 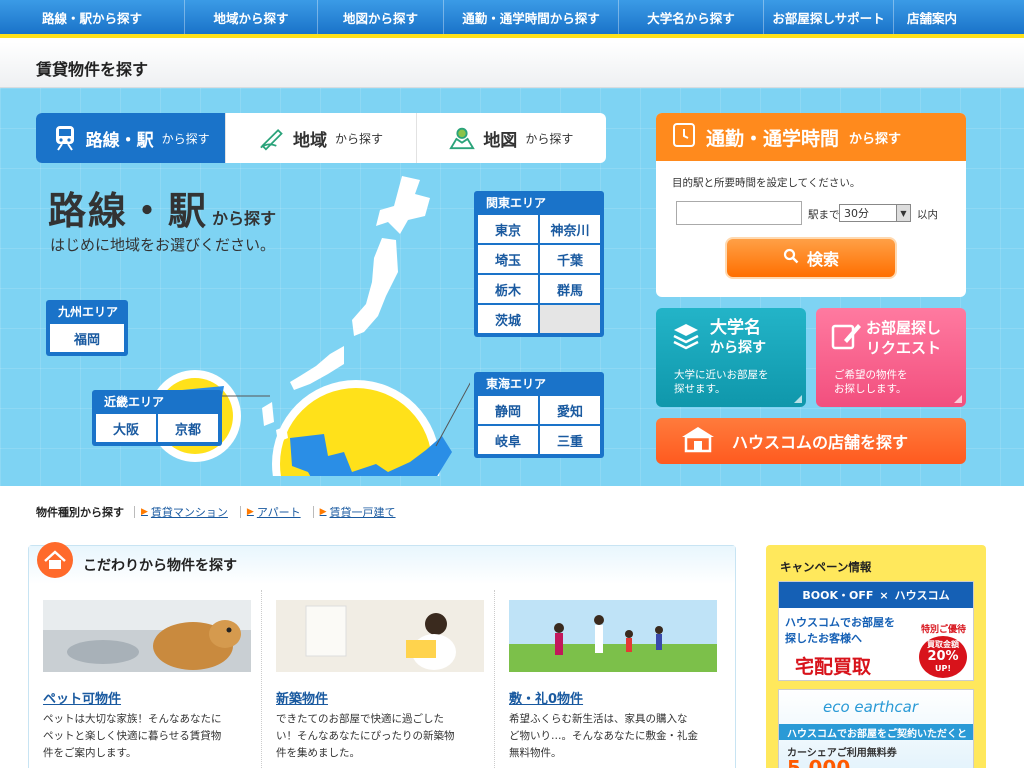 I want to click on tile-title-1: 大学名, so click(x=735, y=328).